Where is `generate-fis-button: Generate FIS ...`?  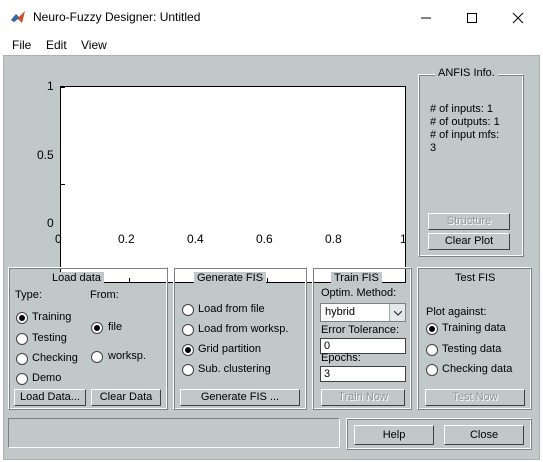
generate-fis-button: Generate FIS ... is located at coordinates (240, 397).